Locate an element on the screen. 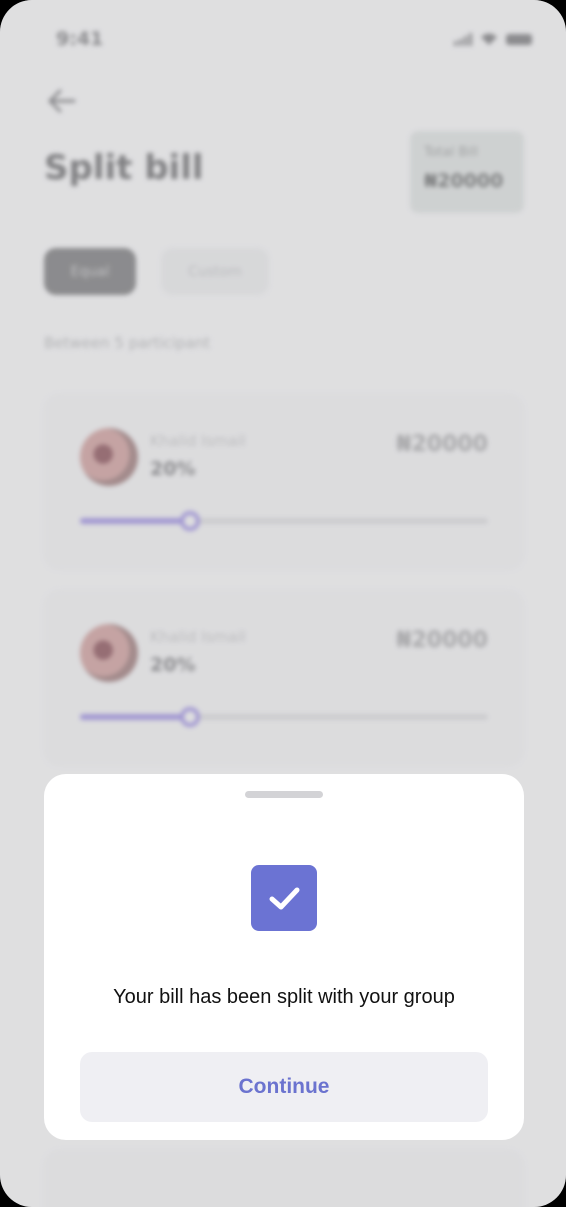 This screenshot has height=1207, width=566. sheet-drag-handle is located at coordinates (284, 794).